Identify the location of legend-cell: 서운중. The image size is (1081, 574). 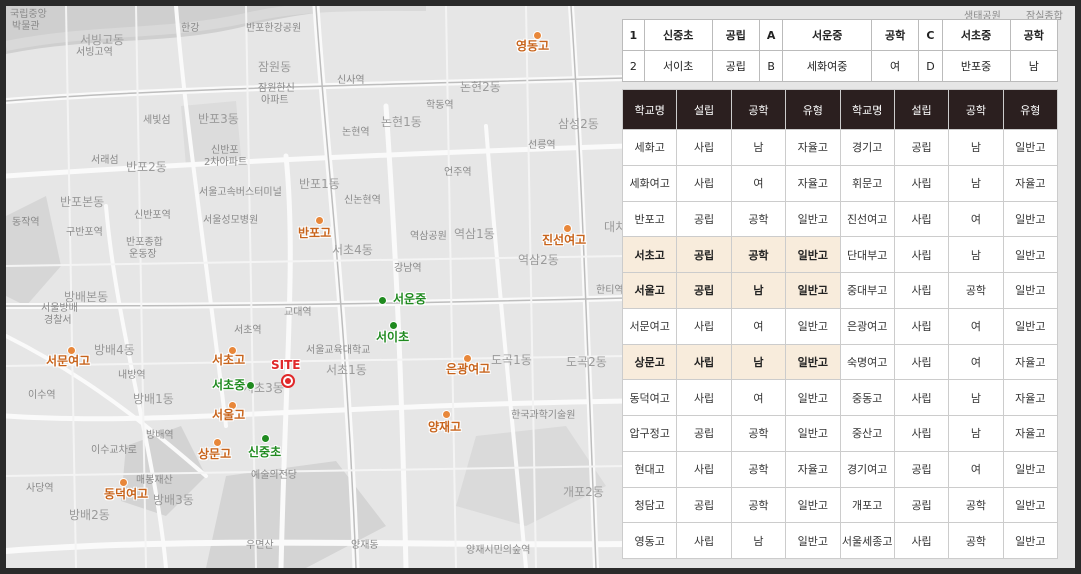
(827, 35).